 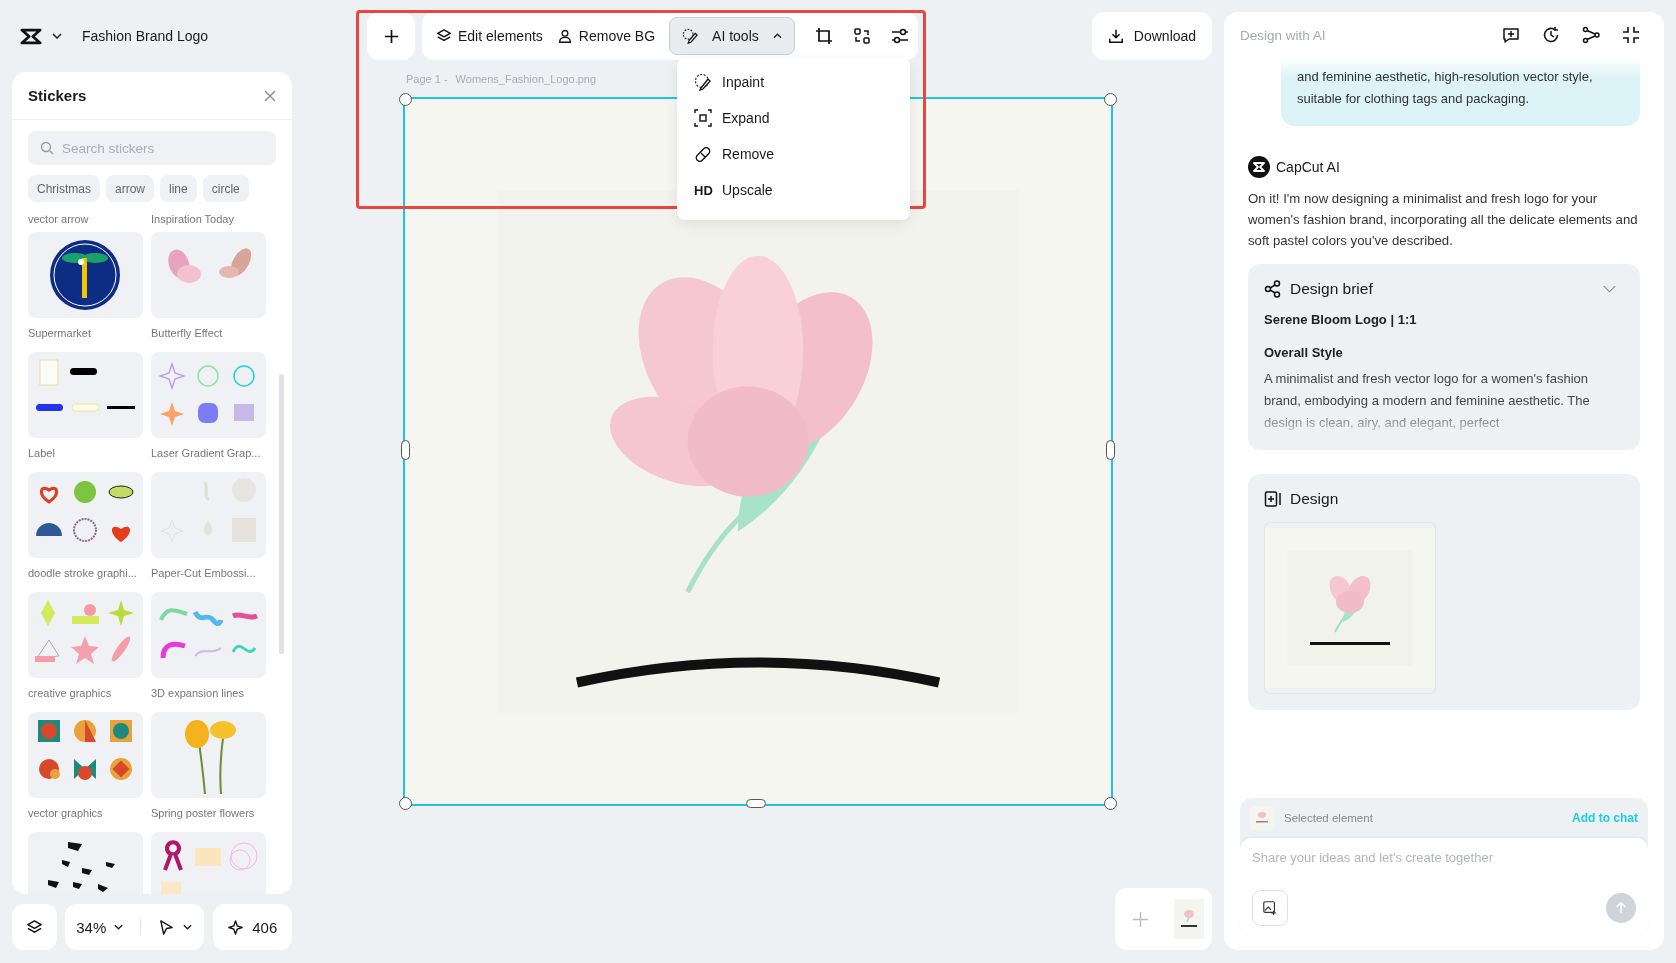 I want to click on edit-elements-button: Edit elements, so click(x=489, y=36).